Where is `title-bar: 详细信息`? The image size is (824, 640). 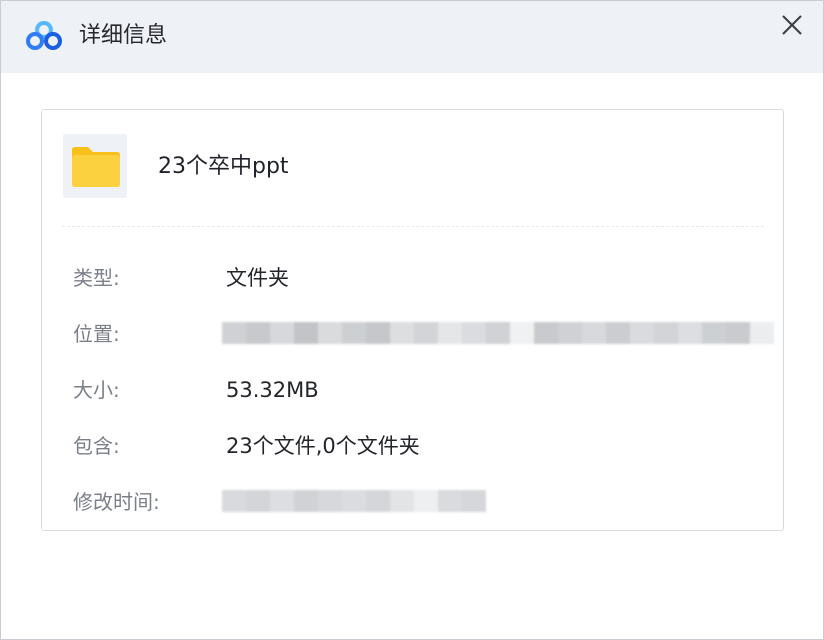 title-bar: 详细信息 is located at coordinates (412, 37).